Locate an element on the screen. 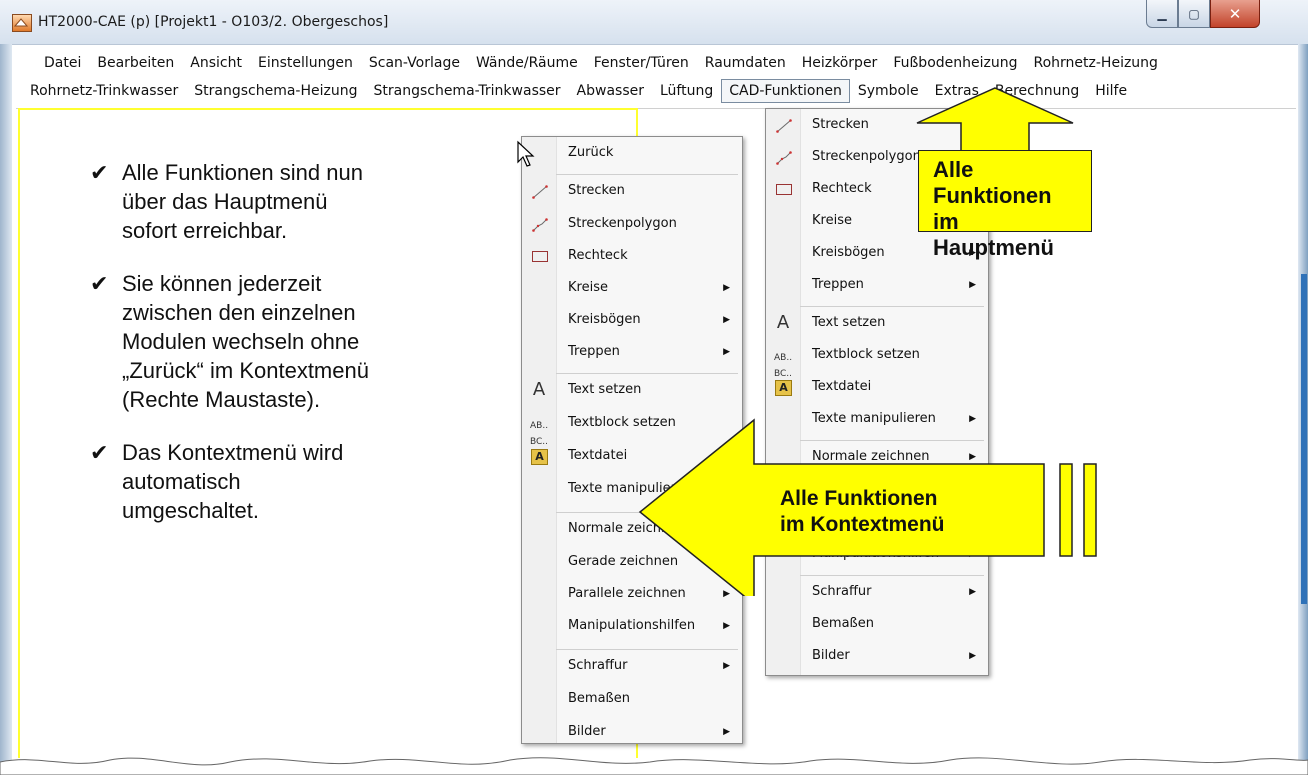  menu-item-label: Rechteck is located at coordinates (842, 188).